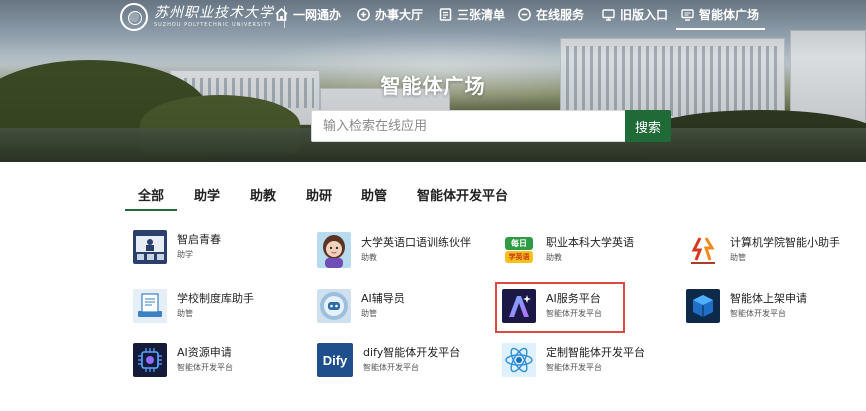 The image size is (866, 411). I want to click on grid-icon, so click(363, 14).